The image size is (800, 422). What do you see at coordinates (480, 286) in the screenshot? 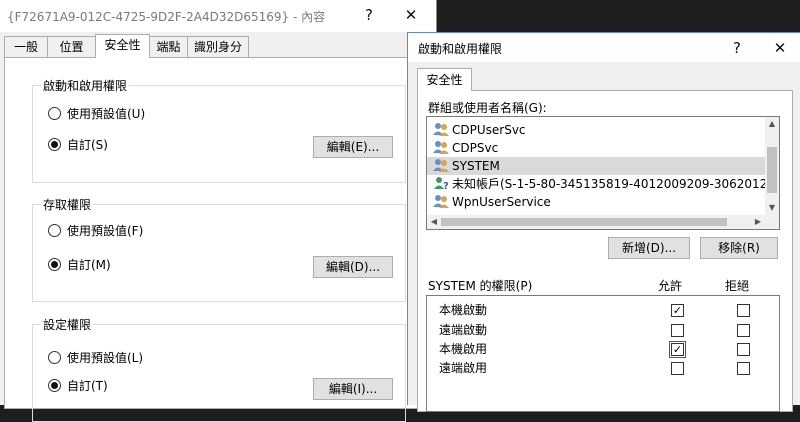
I see `permissions-label: SYSTEM 的權限(P)` at bounding box center [480, 286].